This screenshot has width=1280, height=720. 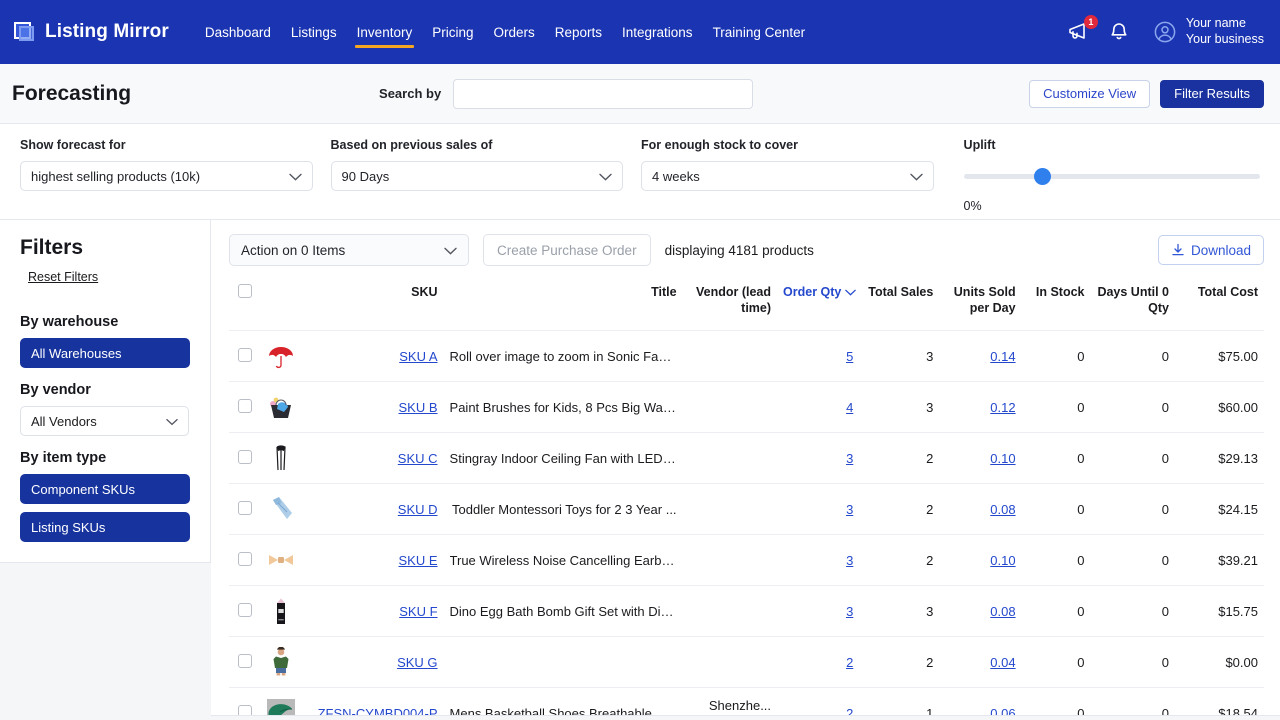 I want to click on order-qty-link: 4, so click(x=849, y=407).